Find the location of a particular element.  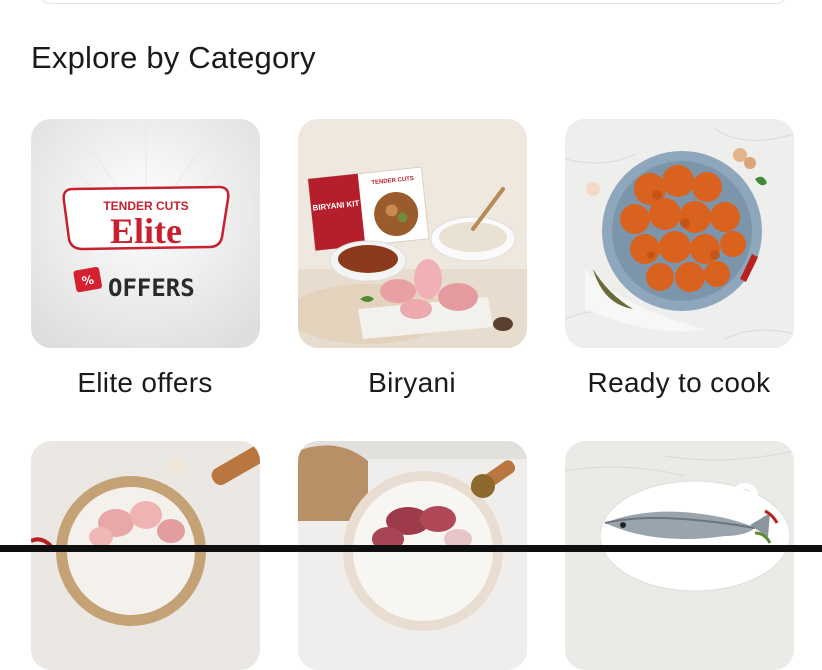

section-title: Explore by Category is located at coordinates (173, 57).